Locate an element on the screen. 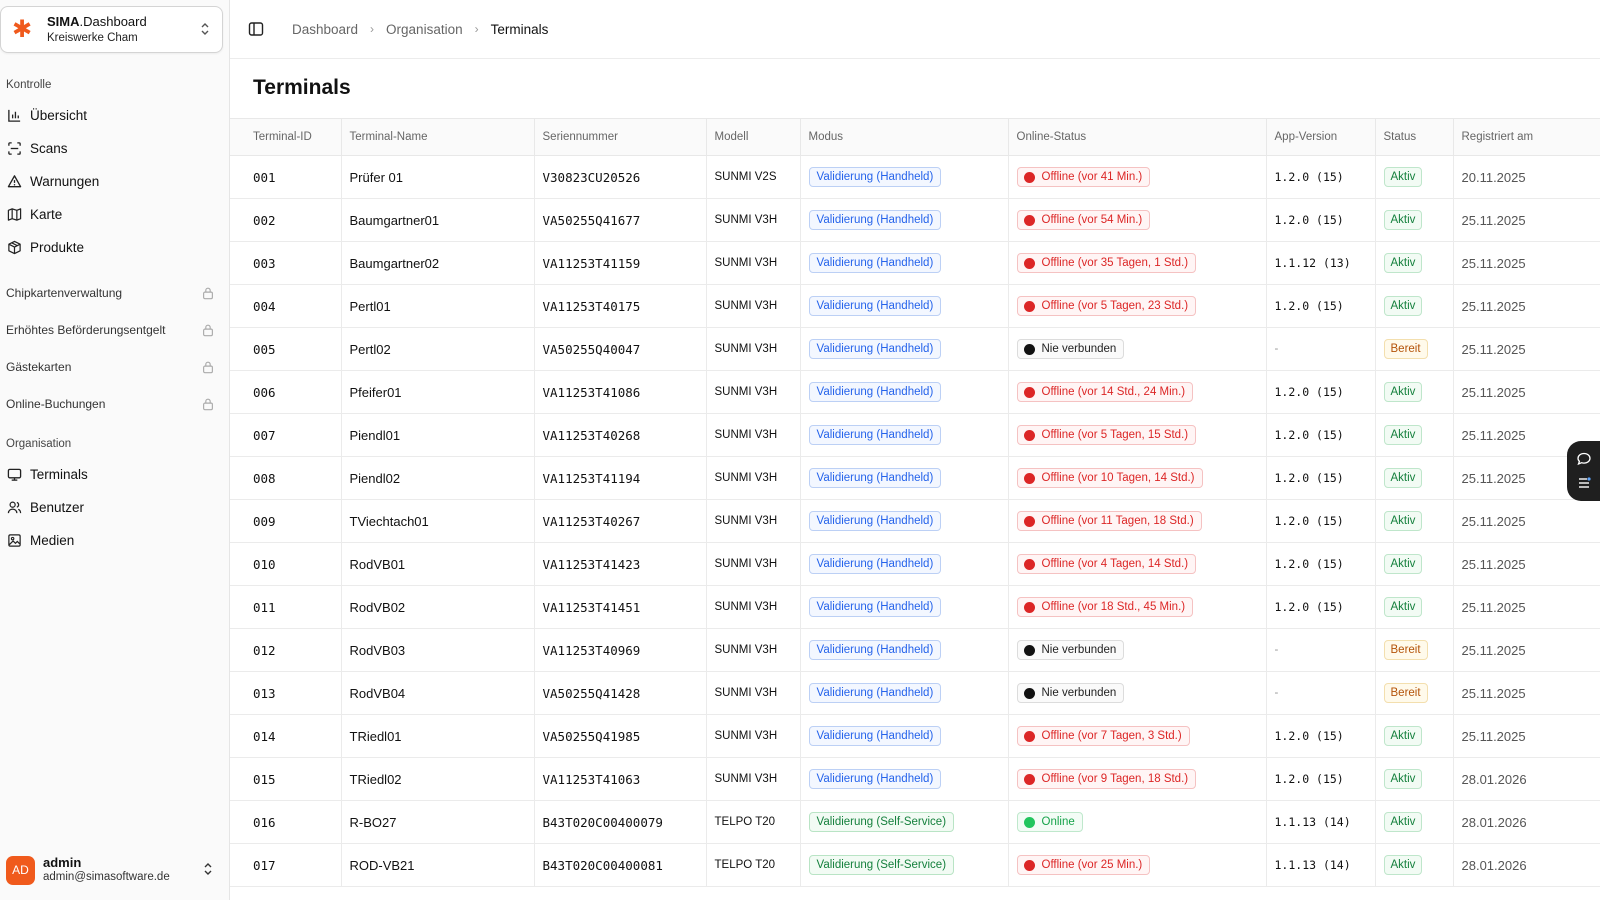 This screenshot has height=900, width=1600. cell-terminal-id: 017 is located at coordinates (286, 865).